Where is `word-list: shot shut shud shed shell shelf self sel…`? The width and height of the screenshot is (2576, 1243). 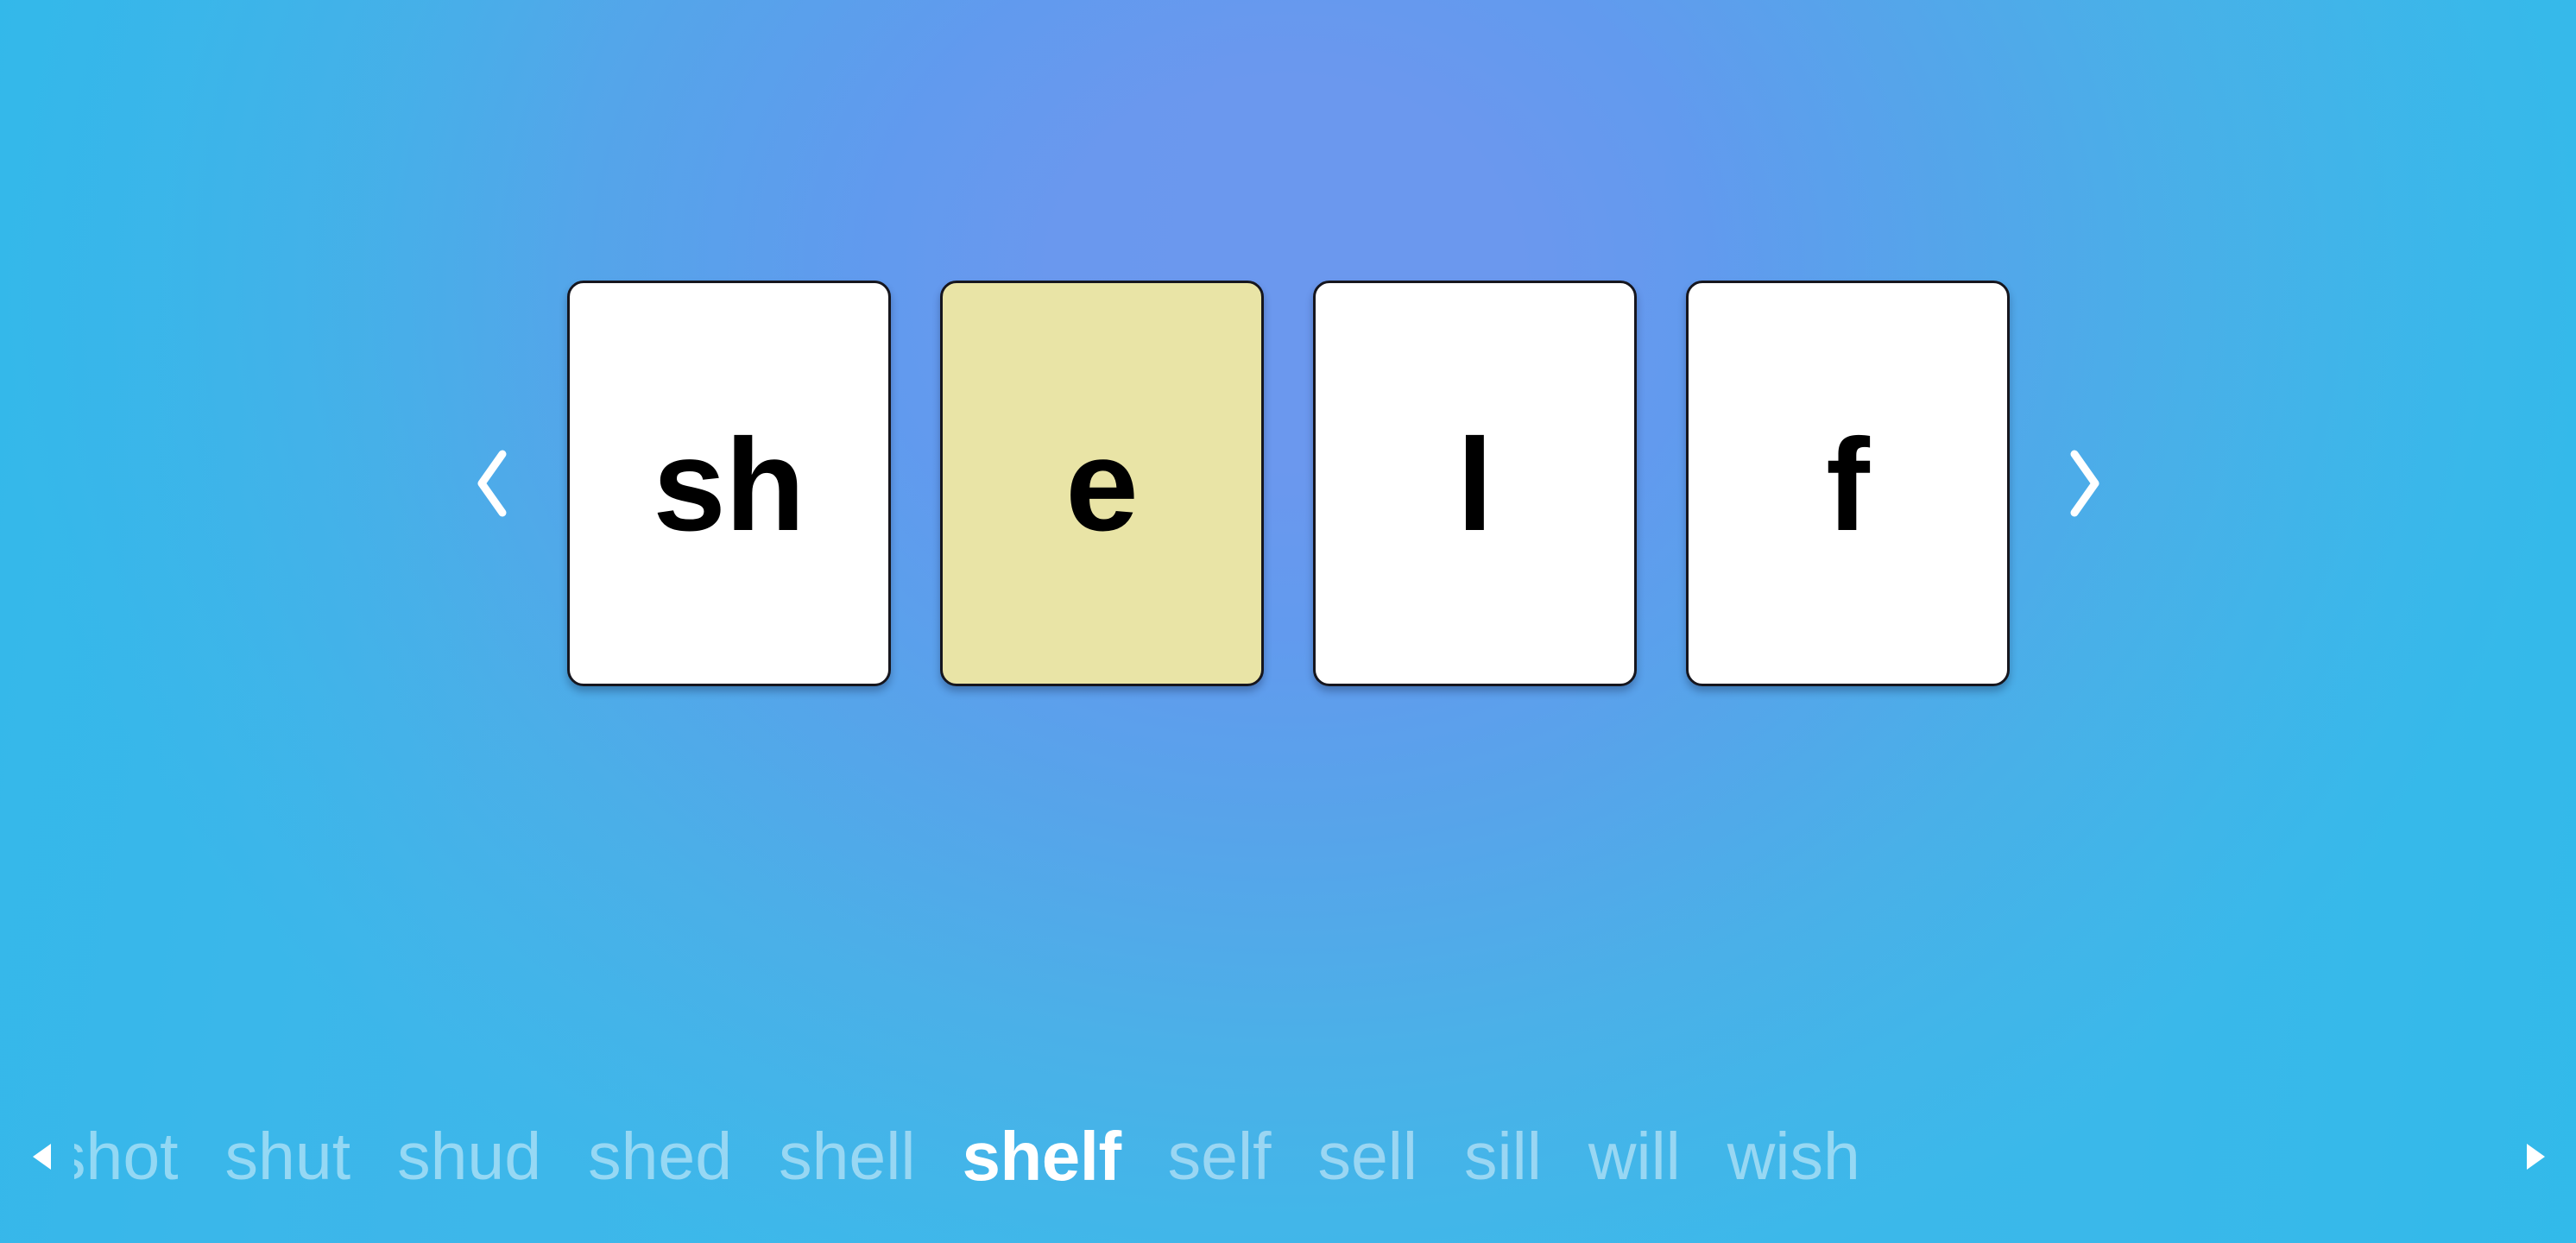
word-list: shot shut shud shed shell shelf self sel… is located at coordinates (1283, 1157).